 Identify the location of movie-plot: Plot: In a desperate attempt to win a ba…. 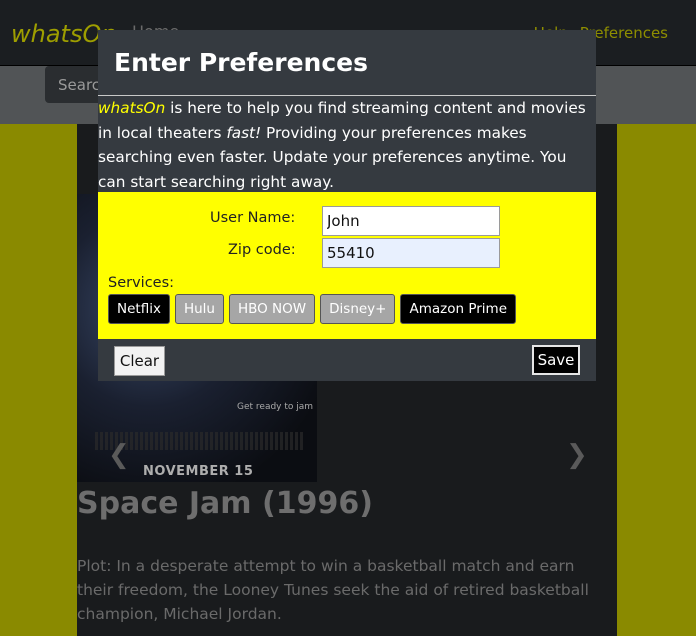
(333, 590).